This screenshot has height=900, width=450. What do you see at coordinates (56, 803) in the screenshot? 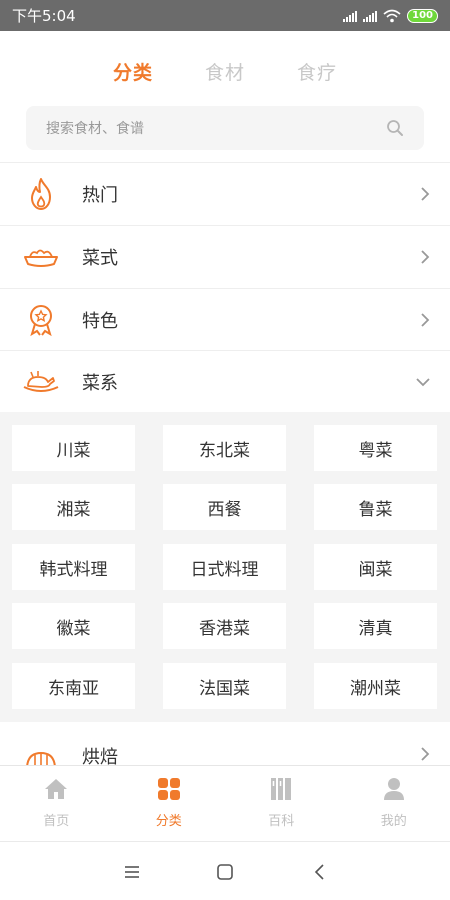
I see `tab-home: 首页` at bounding box center [56, 803].